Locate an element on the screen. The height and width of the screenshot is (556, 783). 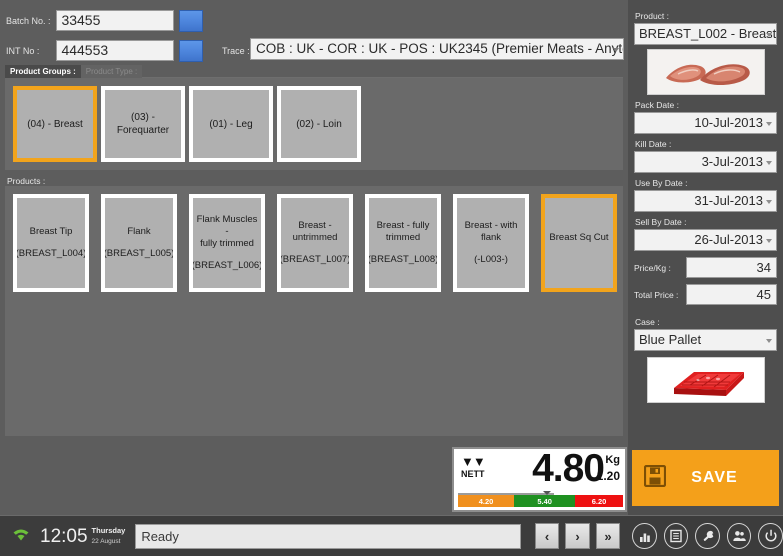
product-group-tile-02: (02) - Loin is located at coordinates (319, 124).